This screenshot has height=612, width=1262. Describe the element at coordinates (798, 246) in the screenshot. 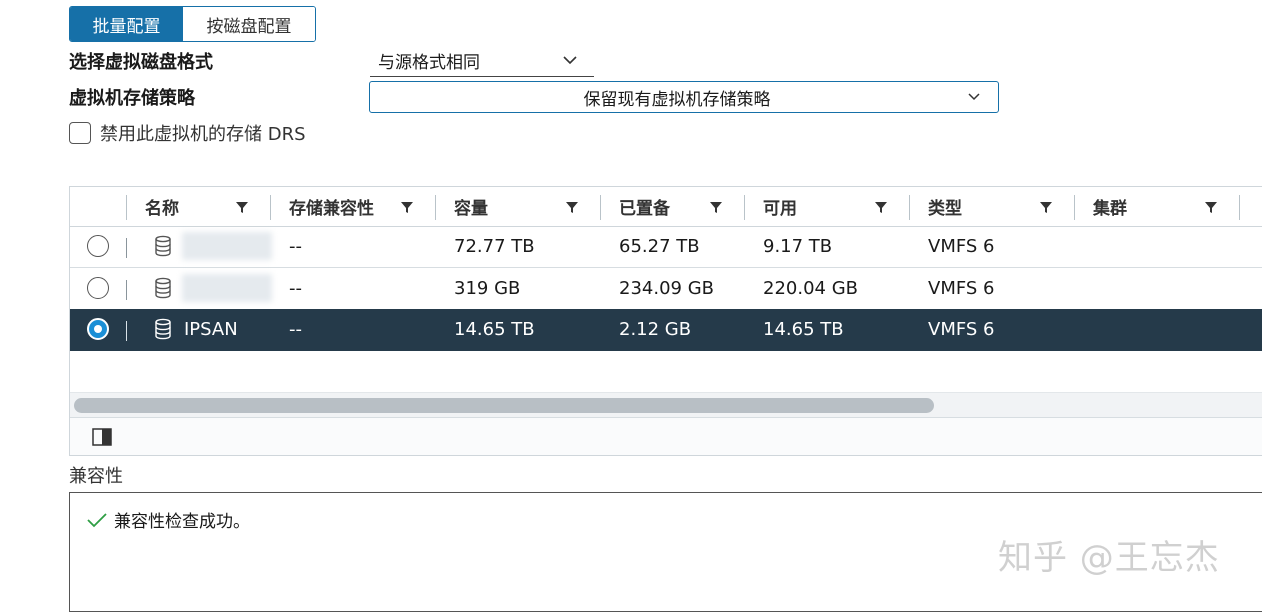

I see `cell-free: 9.17 TB` at that location.